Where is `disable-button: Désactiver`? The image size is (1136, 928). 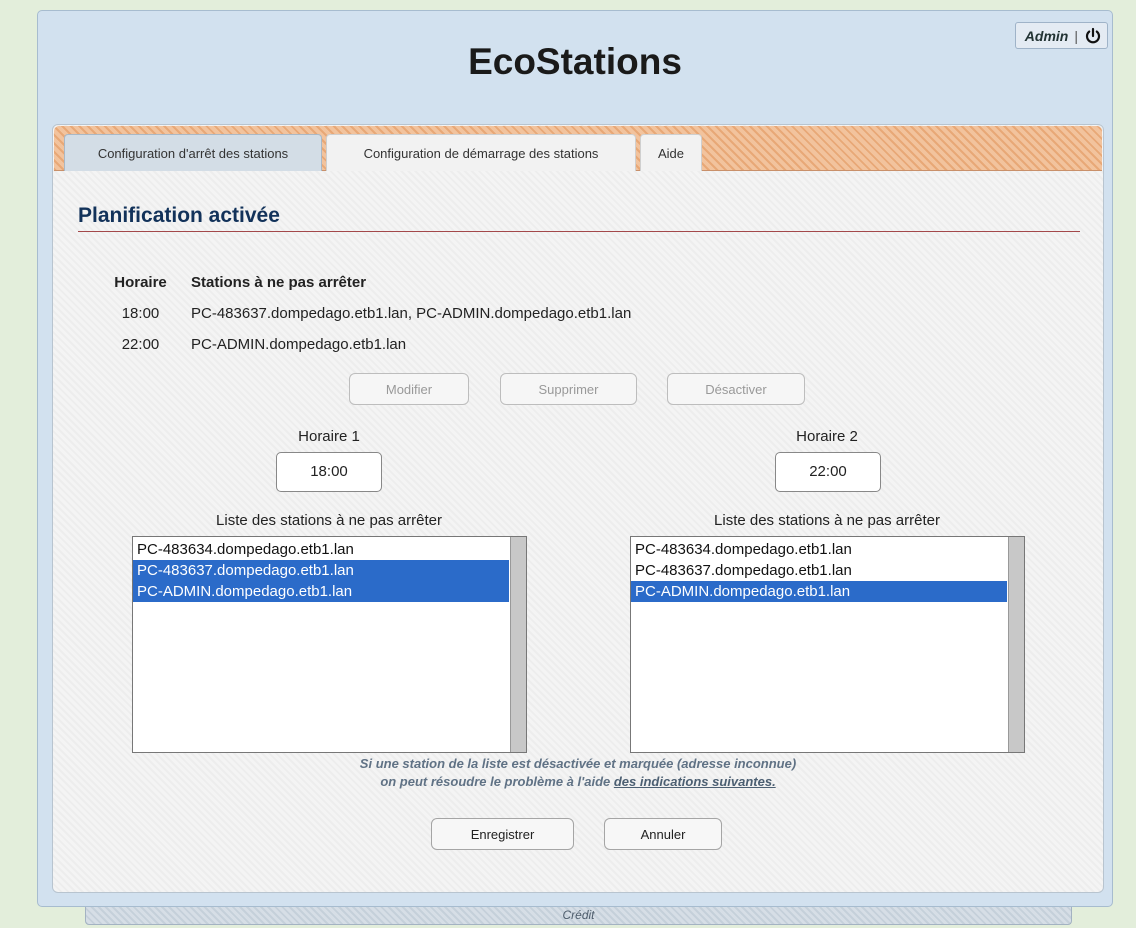
disable-button: Désactiver is located at coordinates (736, 389).